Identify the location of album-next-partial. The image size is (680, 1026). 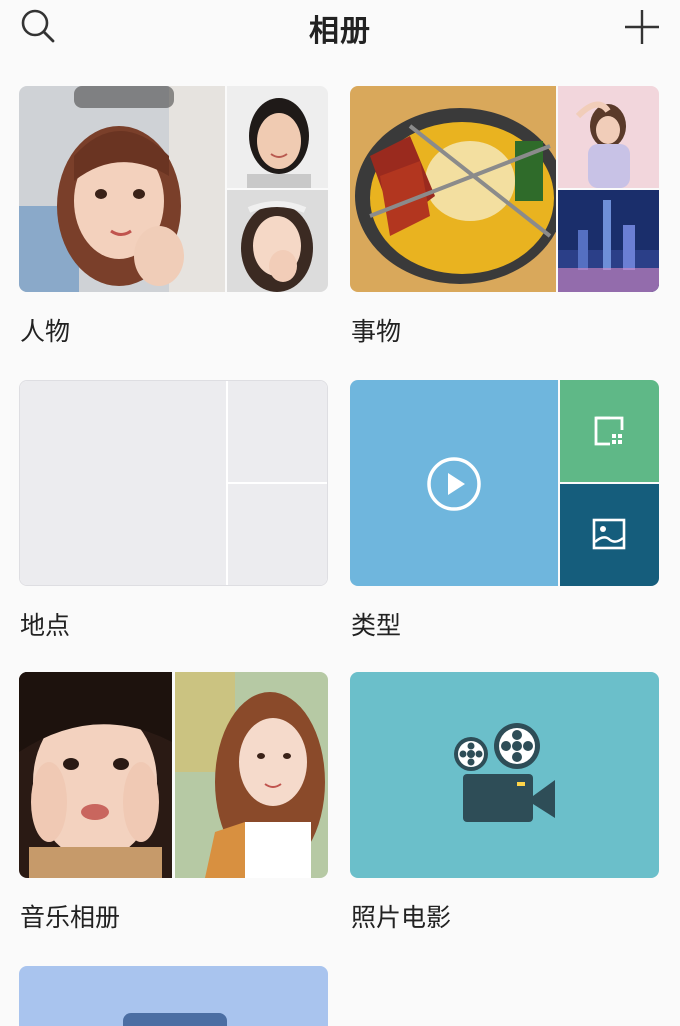
(173, 996).